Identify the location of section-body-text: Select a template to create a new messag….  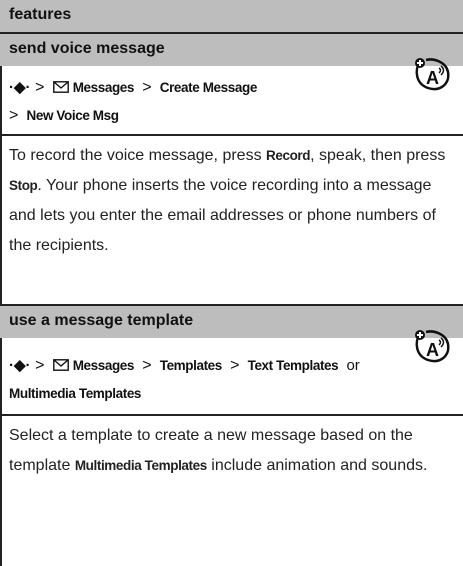
(218, 450).